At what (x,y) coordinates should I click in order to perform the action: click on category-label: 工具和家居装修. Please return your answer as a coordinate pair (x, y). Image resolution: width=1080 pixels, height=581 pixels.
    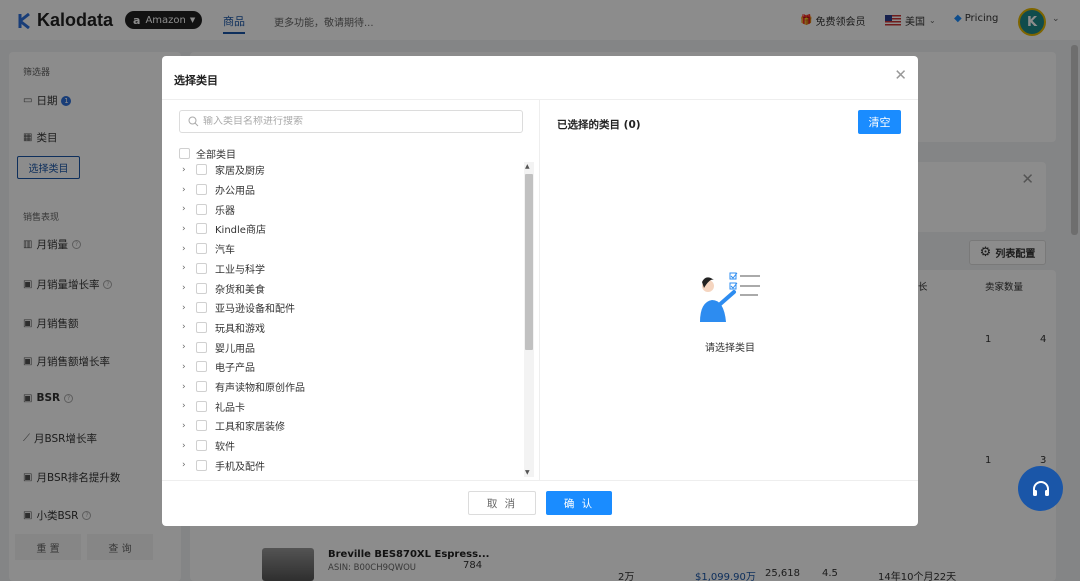
    Looking at the image, I should click on (250, 428).